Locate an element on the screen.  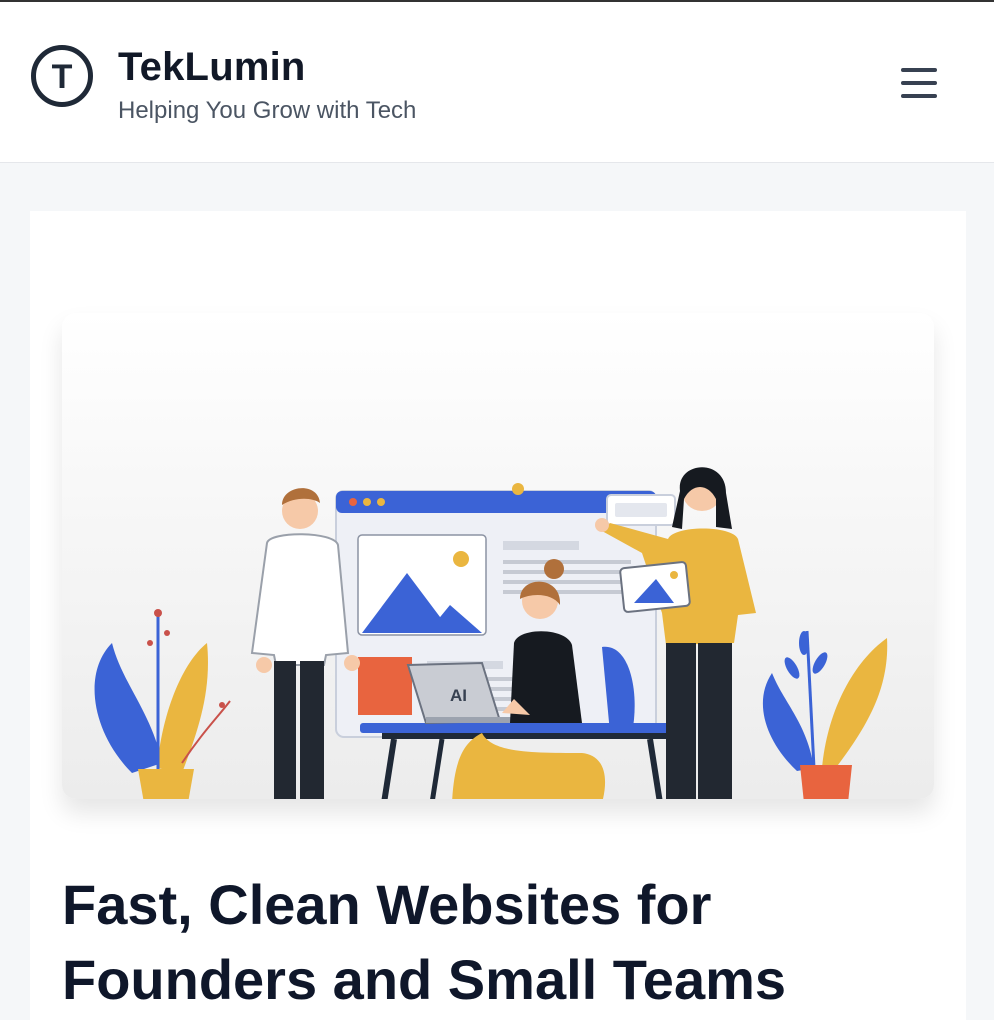
plant-right-graphic is located at coordinates (825, 714).